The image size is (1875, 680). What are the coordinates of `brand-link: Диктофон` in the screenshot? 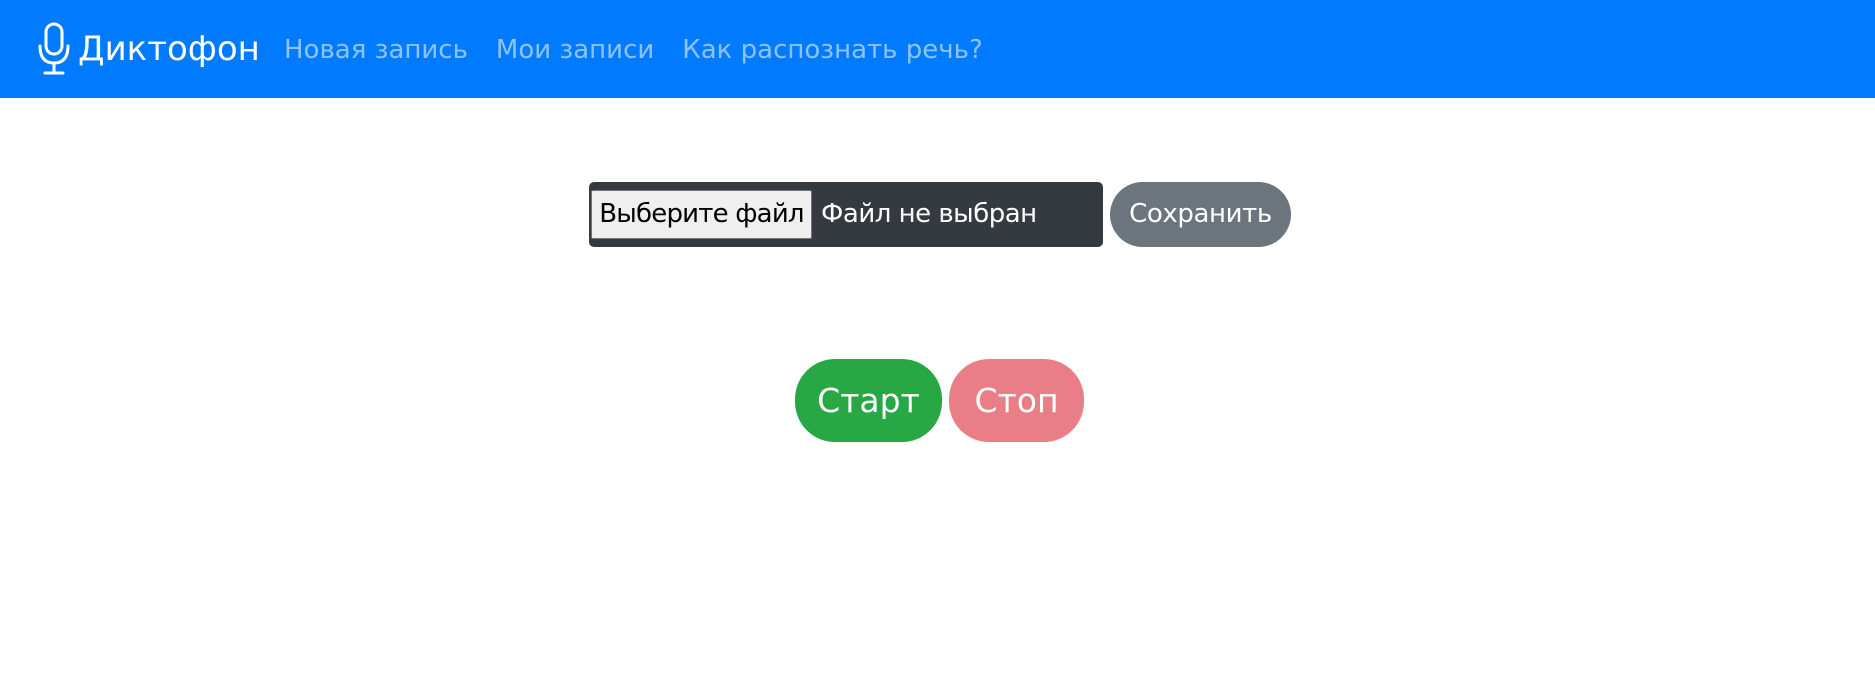 It's located at (148, 49).